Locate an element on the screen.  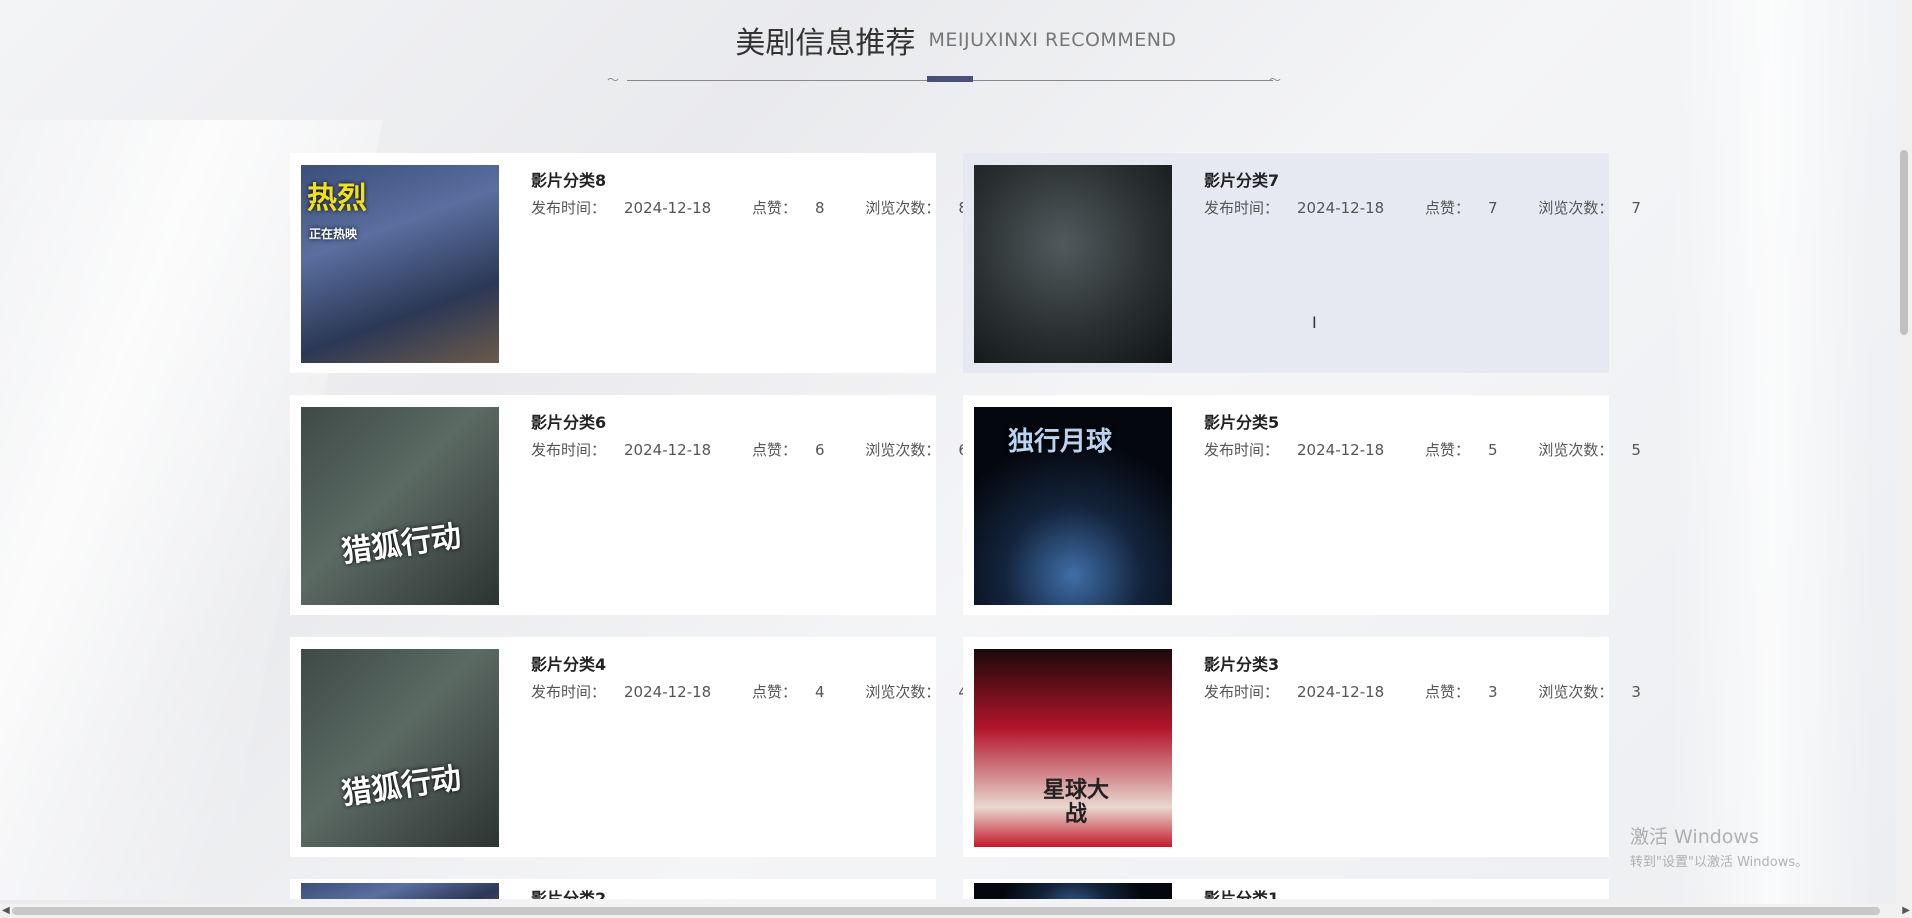
card-title: 影片分类4 is located at coordinates (767, 663).